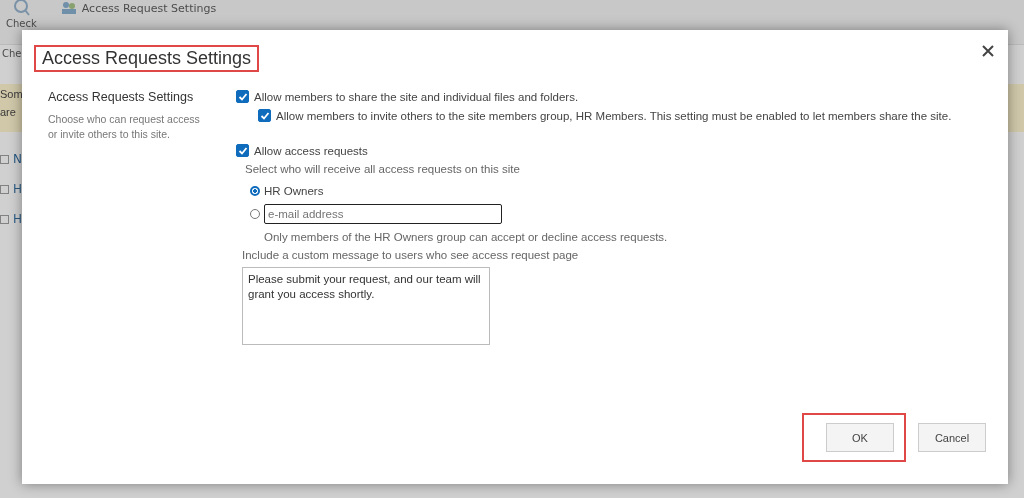 The height and width of the screenshot is (498, 1024). What do you see at coordinates (121, 97) in the screenshot?
I see `section-heading: Access Requests Settings` at bounding box center [121, 97].